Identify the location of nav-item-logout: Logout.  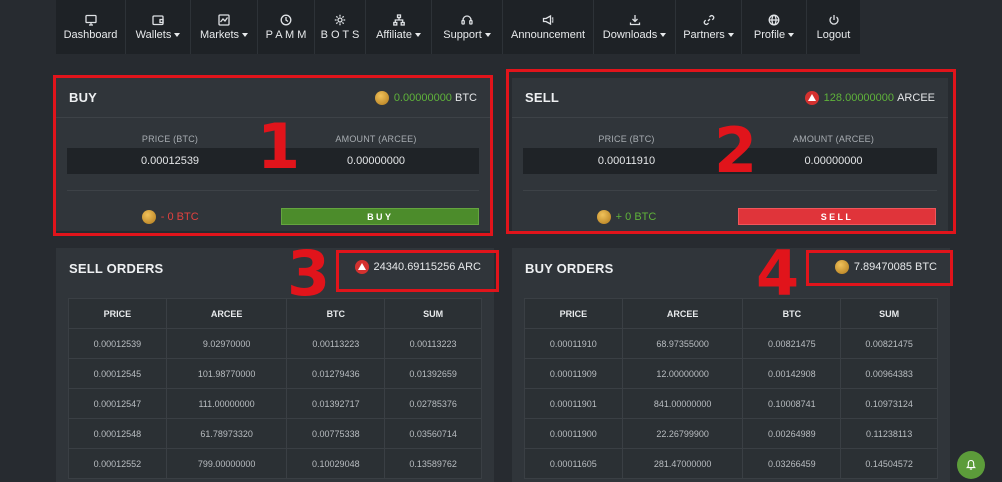
(833, 27).